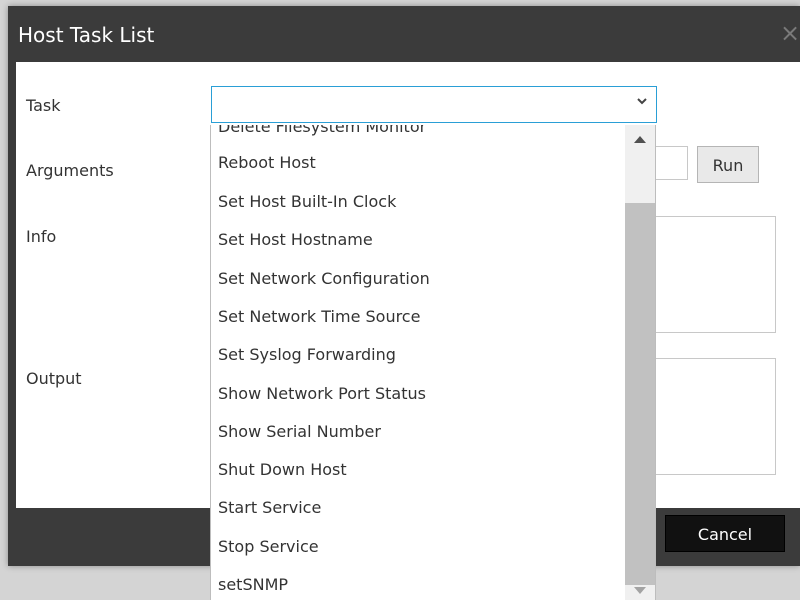 Image resolution: width=800 pixels, height=600 pixels. What do you see at coordinates (716, 274) in the screenshot?
I see `info-textarea` at bounding box center [716, 274].